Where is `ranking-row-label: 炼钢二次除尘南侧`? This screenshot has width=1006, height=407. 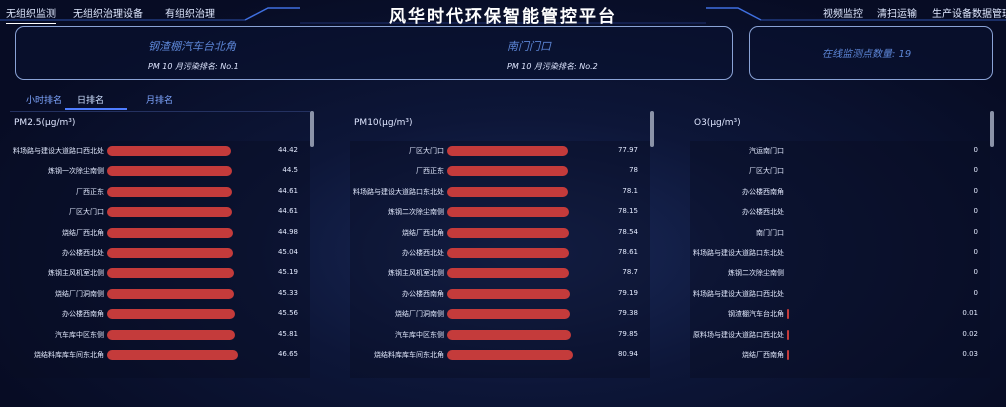
ranking-row-label: 炼钢二次除尘南侧 is located at coordinates (416, 212).